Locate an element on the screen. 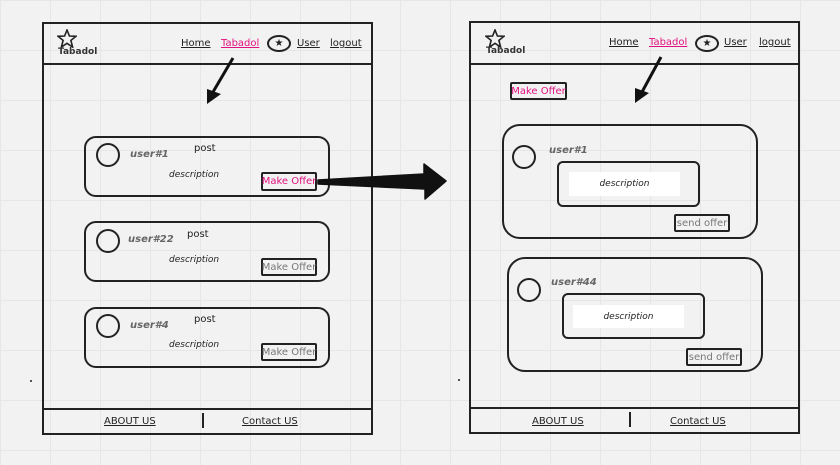 This screenshot has width=840, height=465. transition-arrow is located at coordinates (382, 181).